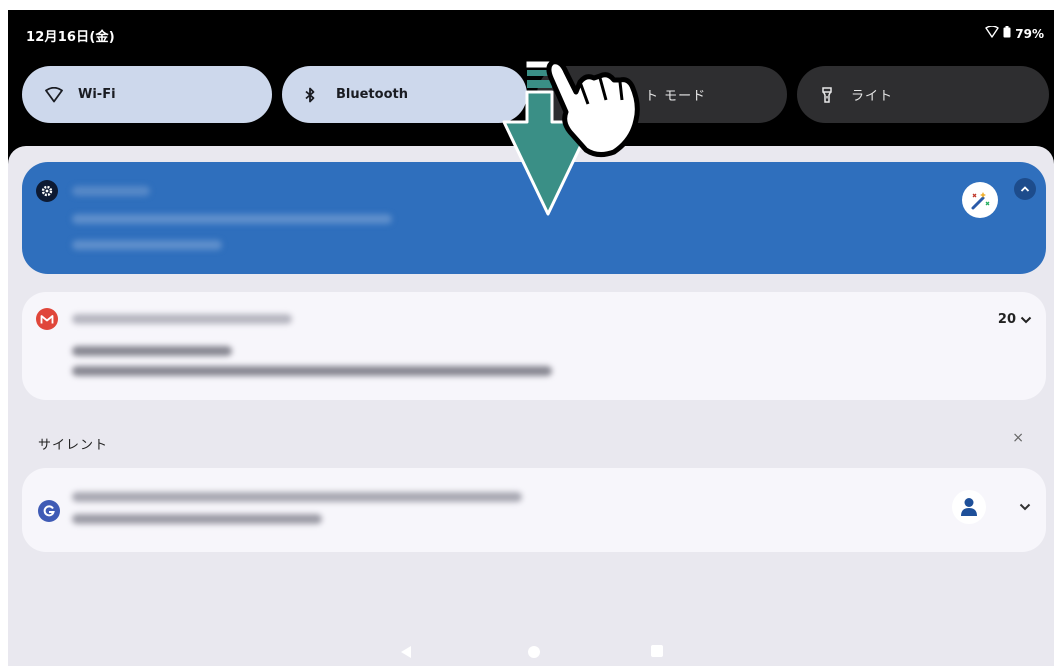 The width and height of the screenshot is (1054, 666). I want to click on battery-icon, so click(1007, 33).